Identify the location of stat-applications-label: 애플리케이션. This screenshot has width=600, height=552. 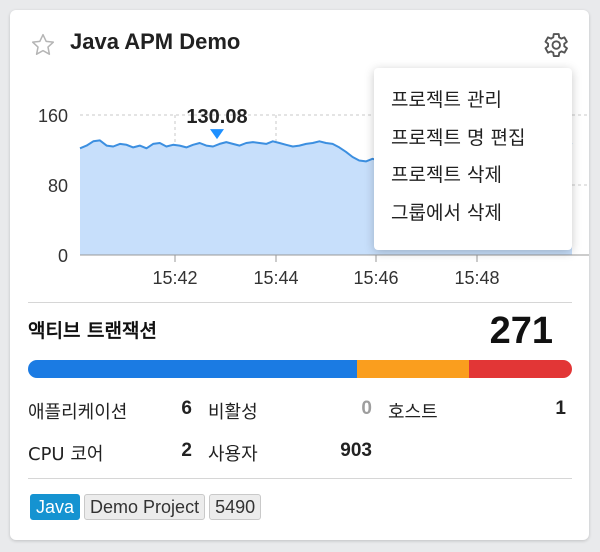
(78, 412).